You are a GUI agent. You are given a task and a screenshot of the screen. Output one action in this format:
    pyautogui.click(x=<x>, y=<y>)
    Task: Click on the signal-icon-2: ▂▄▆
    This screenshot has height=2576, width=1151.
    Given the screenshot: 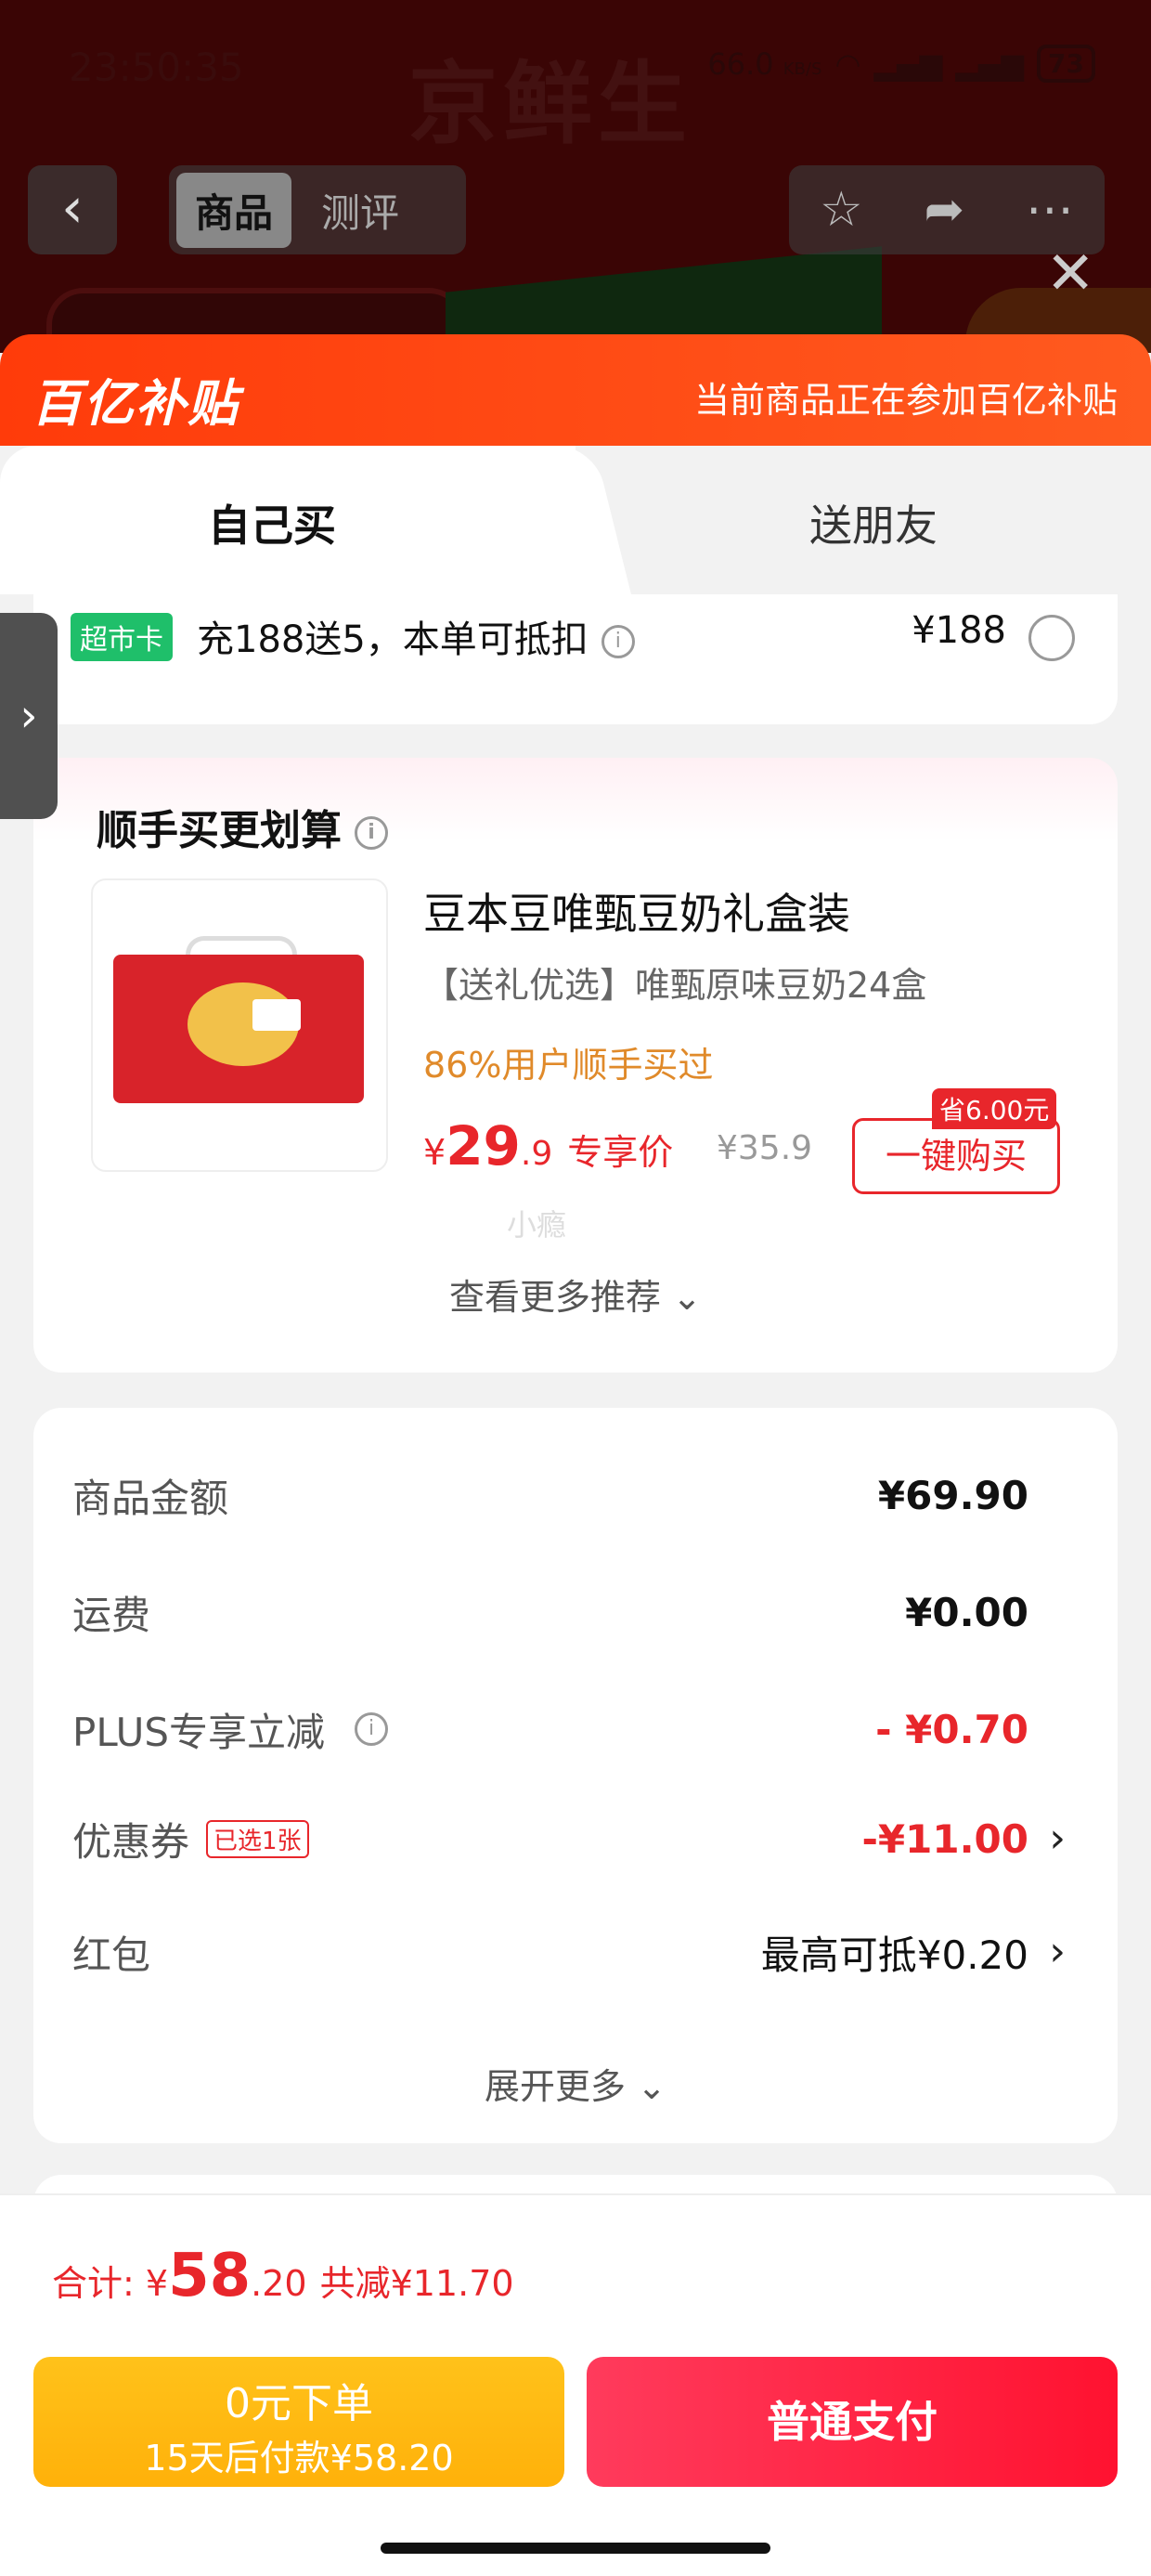 What is the action you would take?
    pyautogui.click(x=990, y=64)
    